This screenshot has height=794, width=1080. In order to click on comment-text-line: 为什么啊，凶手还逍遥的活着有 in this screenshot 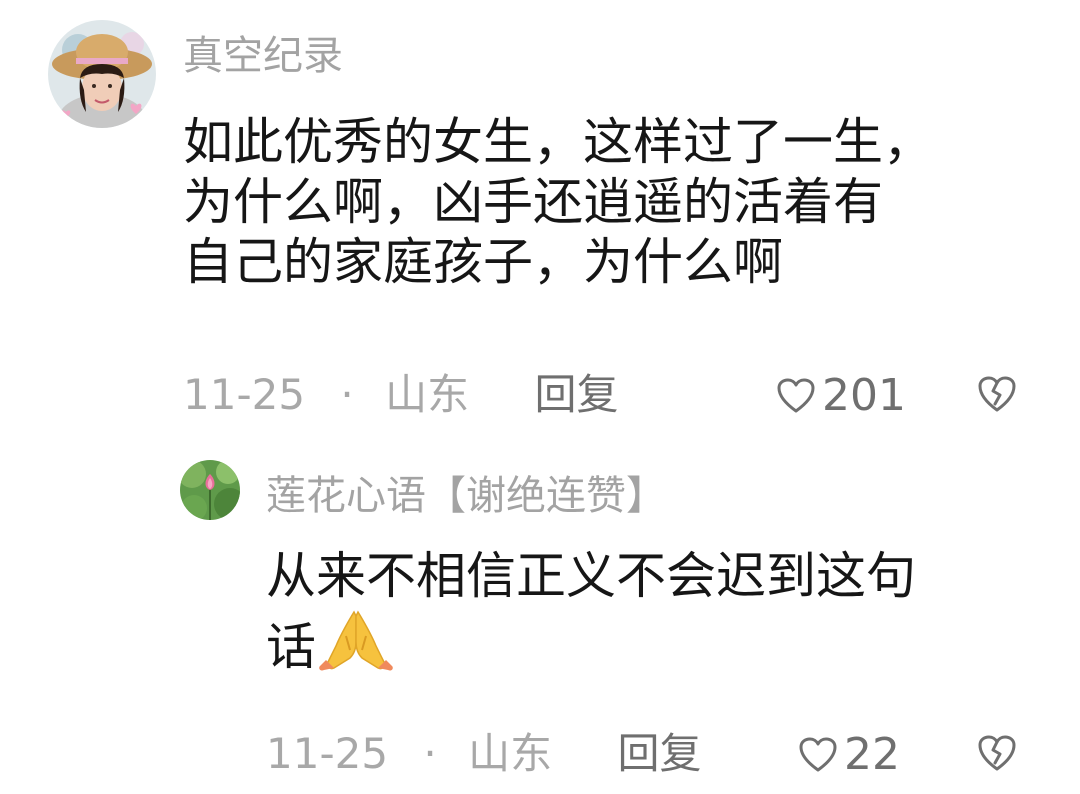, I will do `click(533, 202)`.